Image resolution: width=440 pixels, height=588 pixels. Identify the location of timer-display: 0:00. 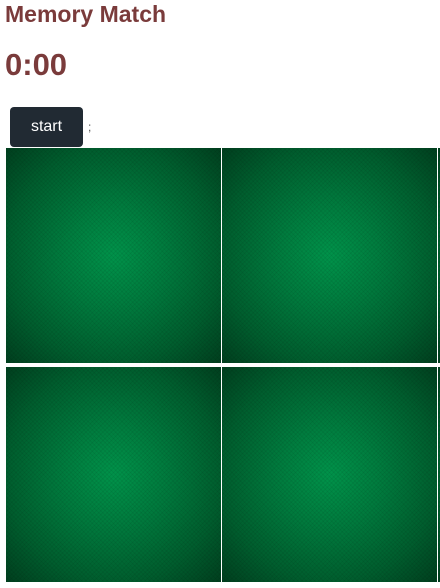
(36, 64).